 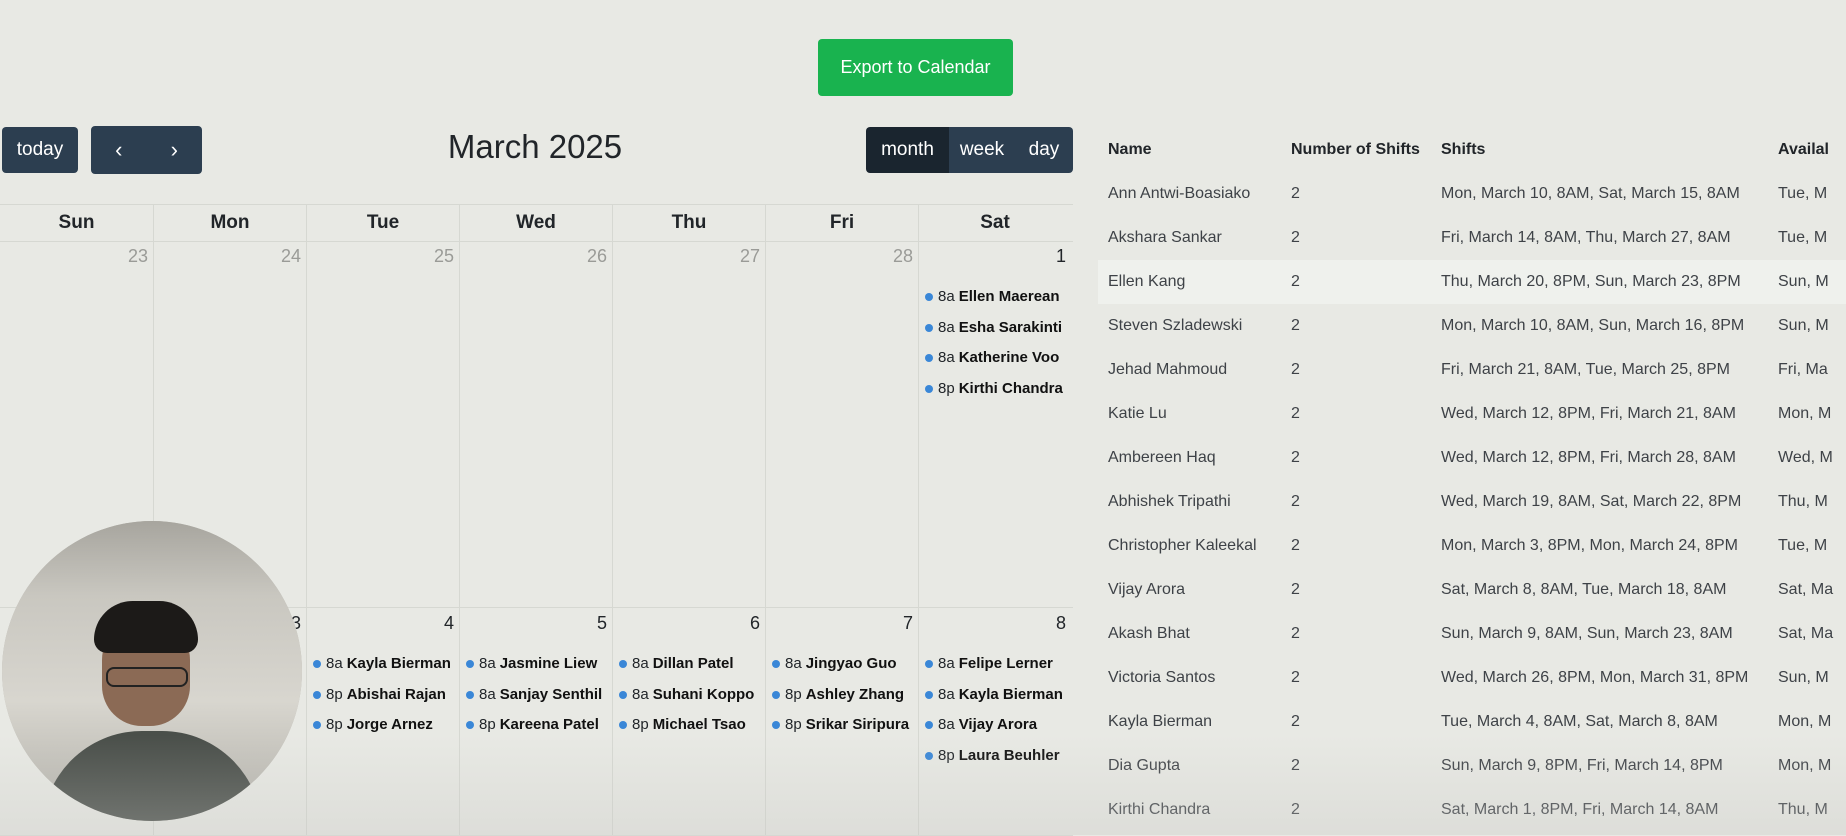 I want to click on event-title: Kayla Bierman, so click(x=1010, y=694).